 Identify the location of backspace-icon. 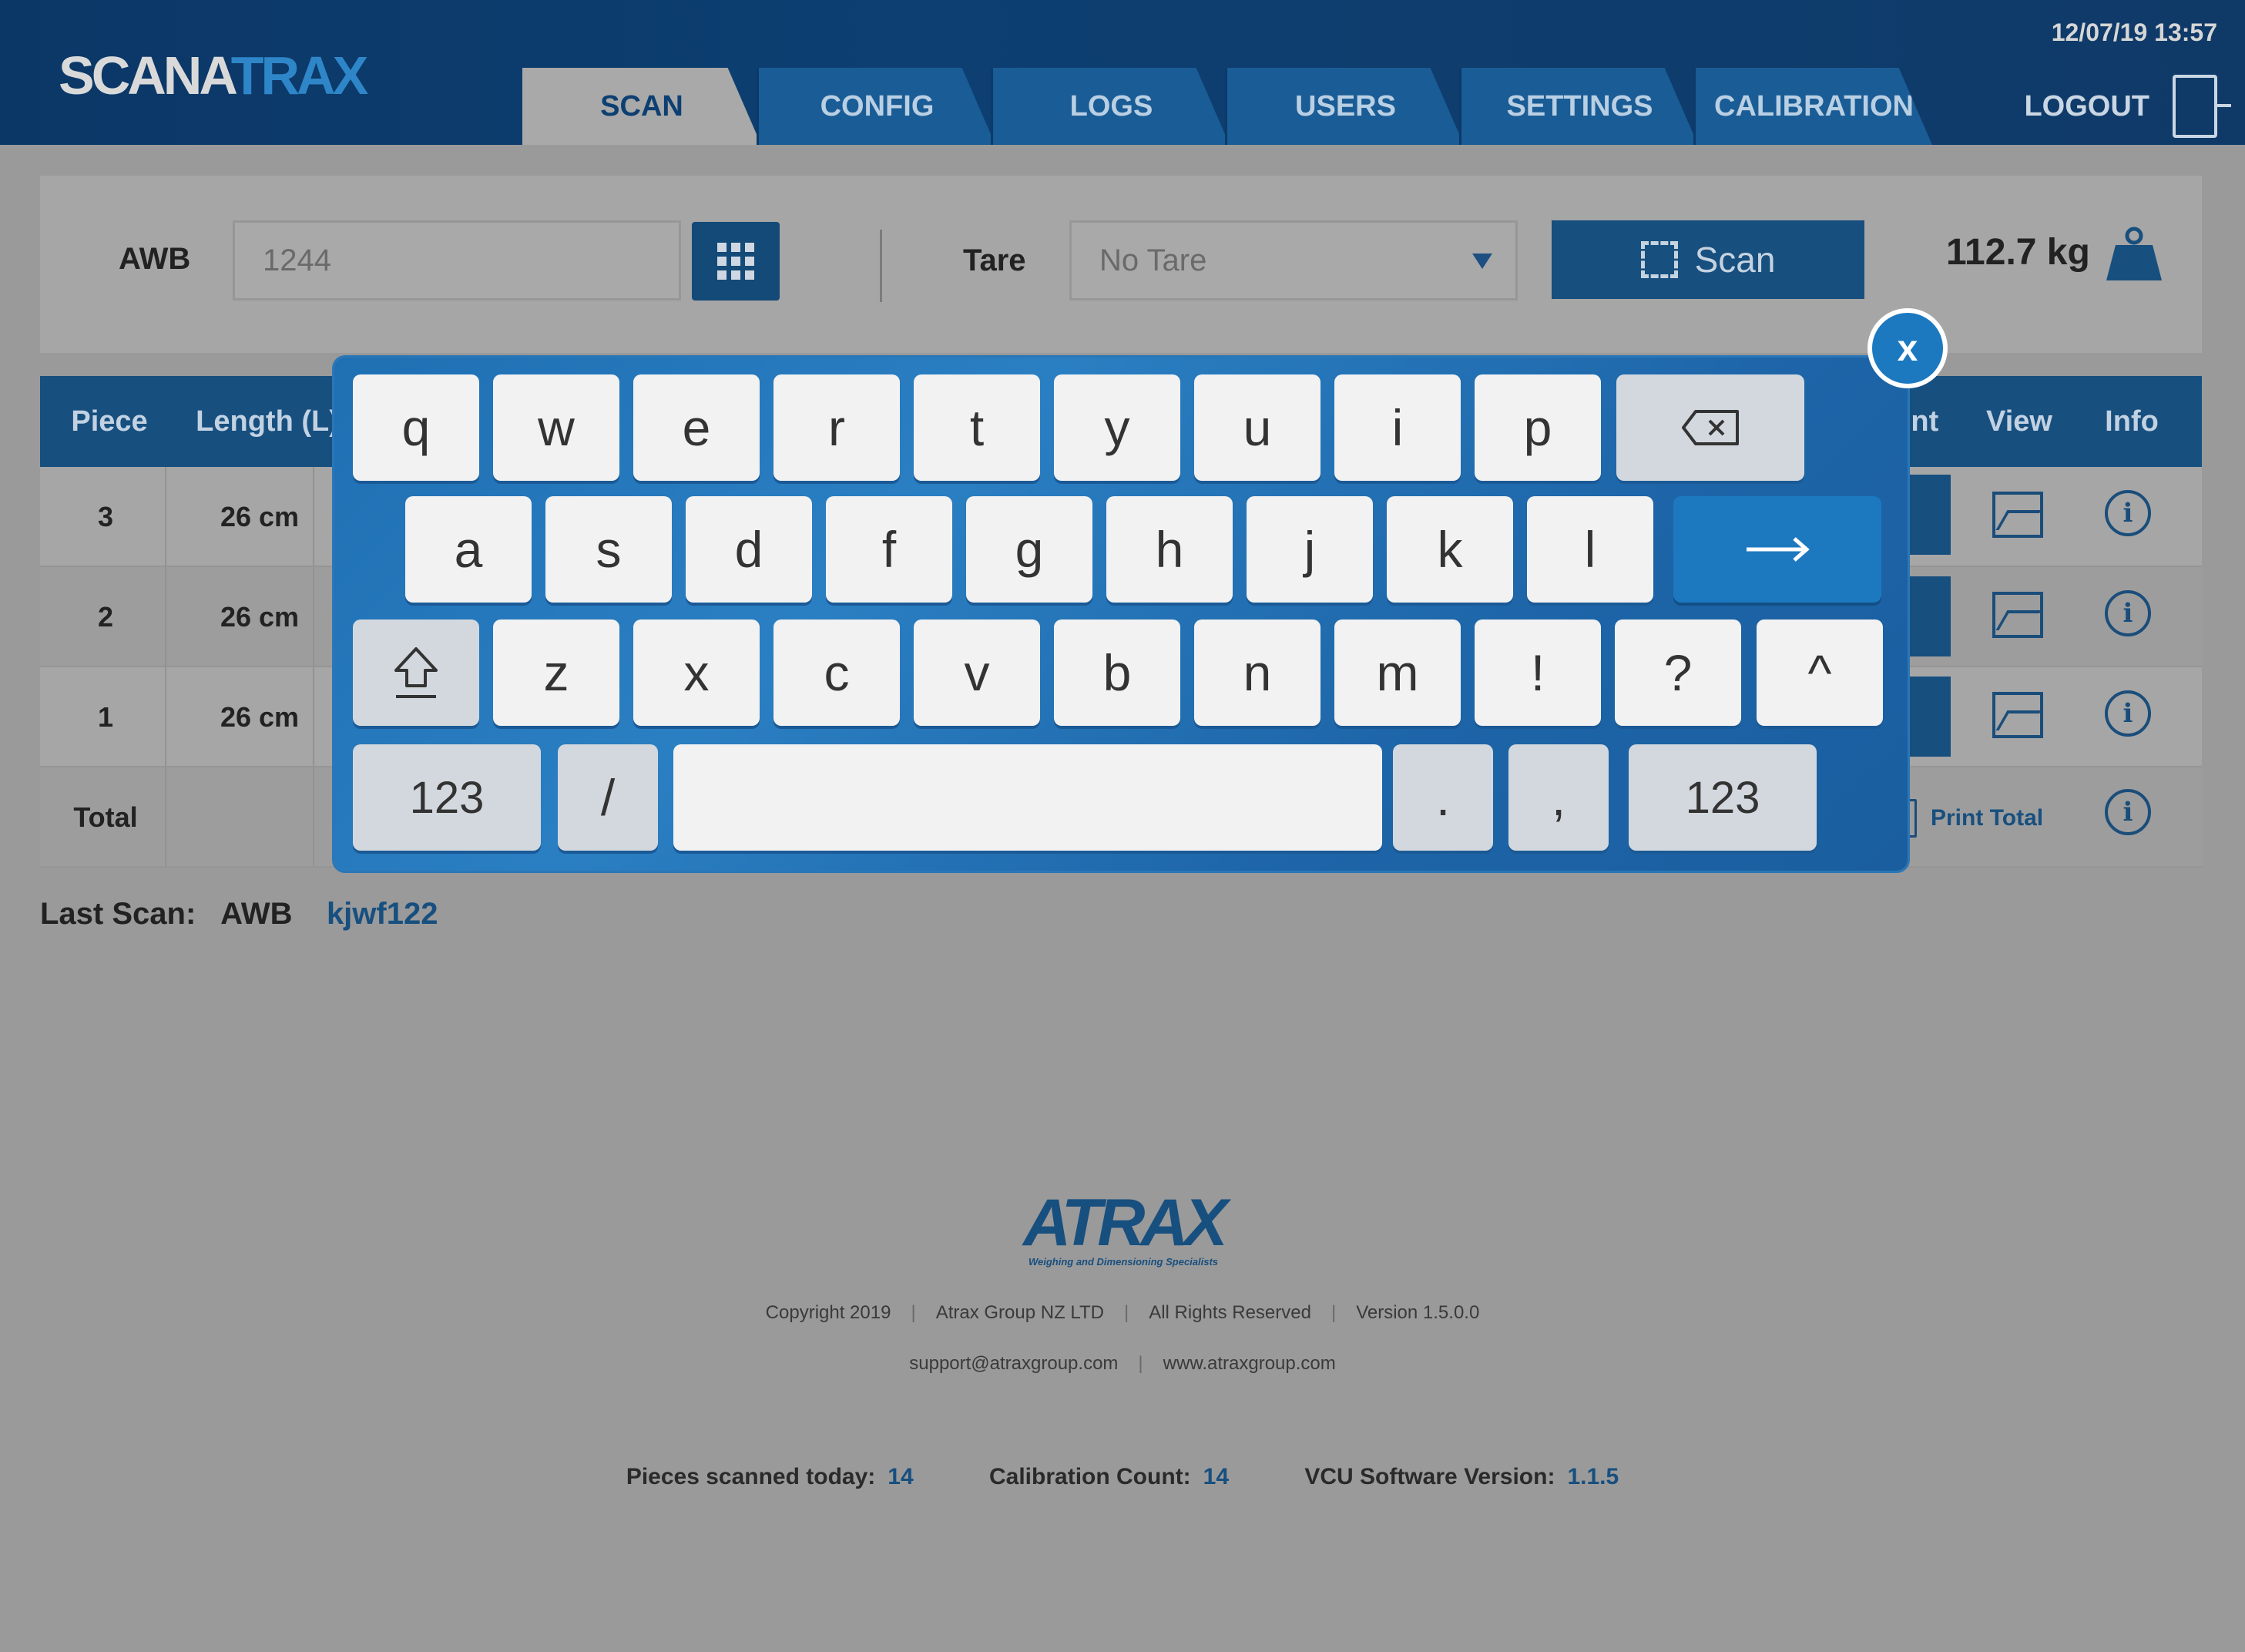
(1710, 428).